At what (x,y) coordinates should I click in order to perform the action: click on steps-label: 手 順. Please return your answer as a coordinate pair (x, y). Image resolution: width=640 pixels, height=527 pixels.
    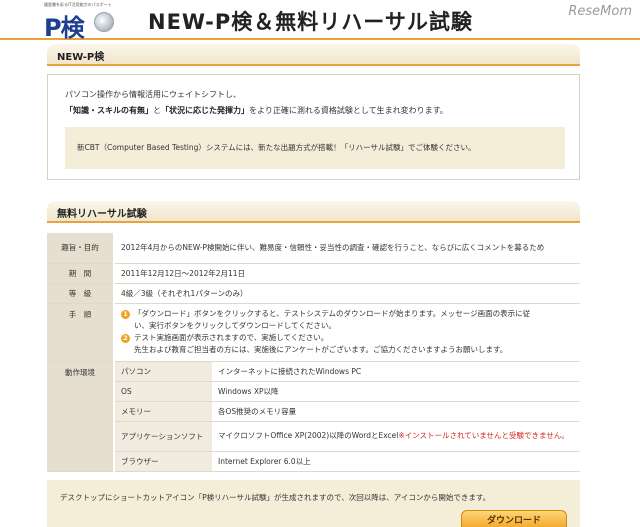
    Looking at the image, I should click on (81, 332).